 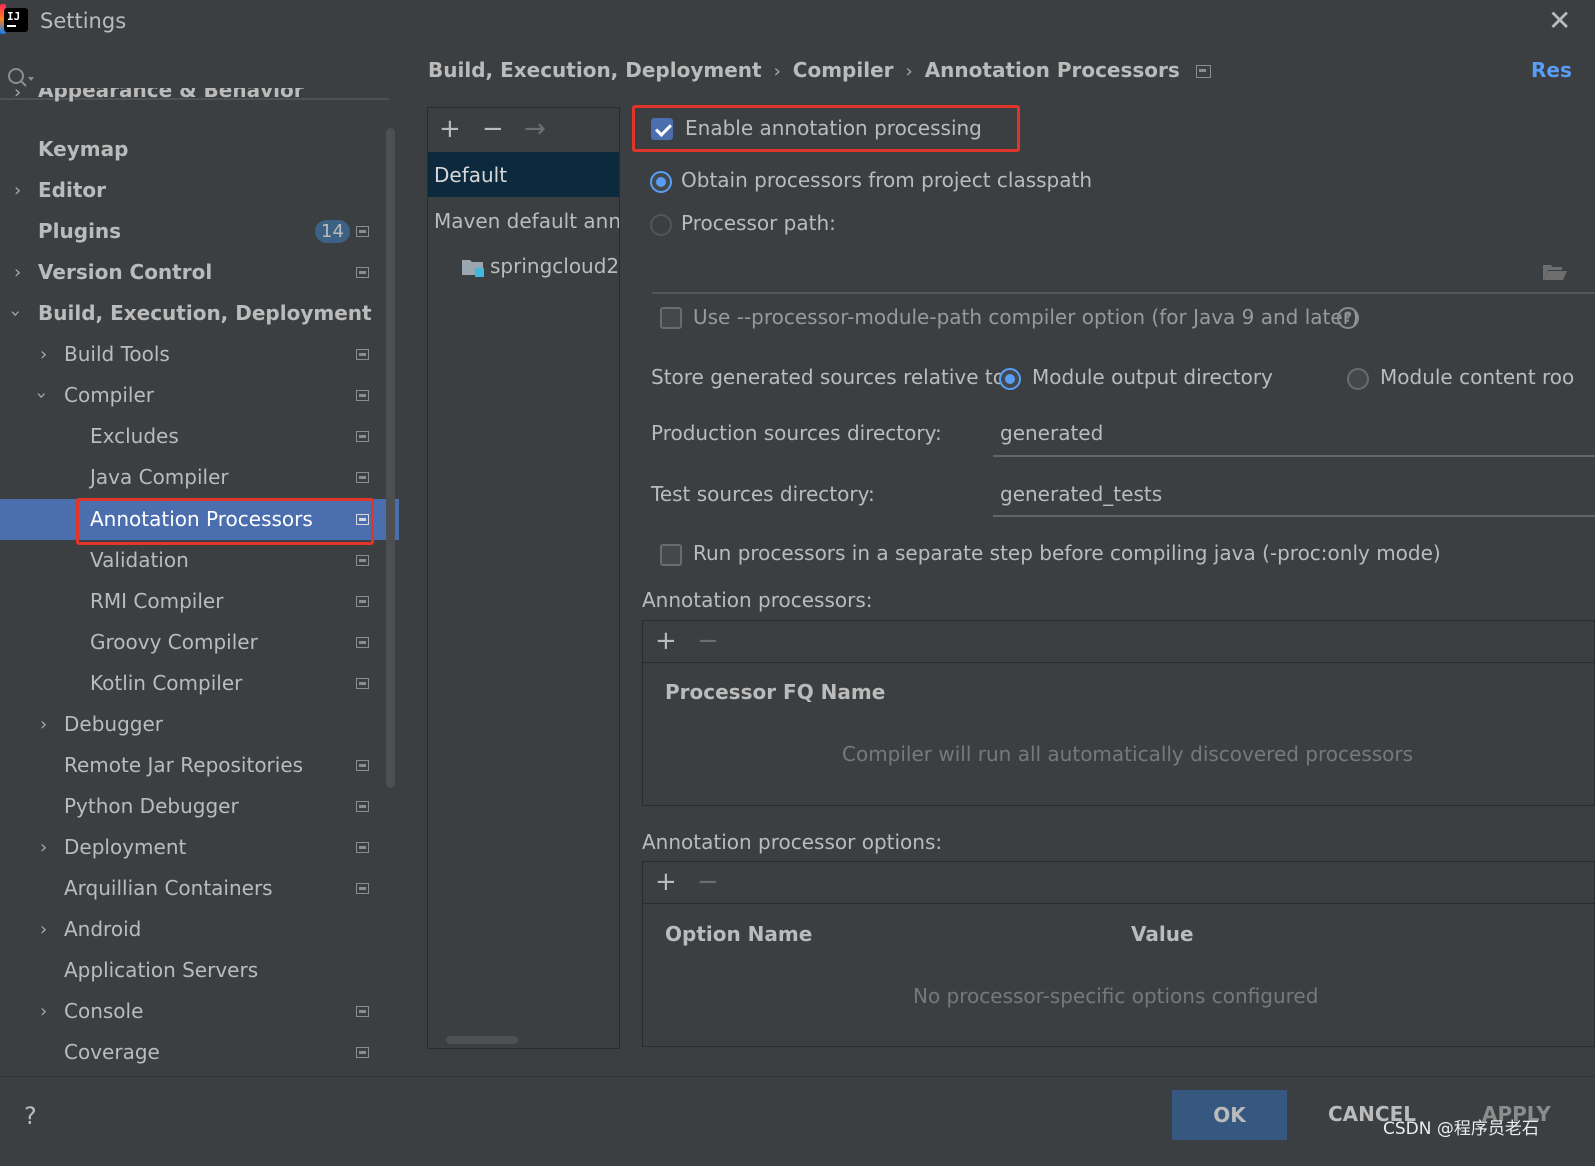 What do you see at coordinates (199, 272) in the screenshot?
I see `sidebar-item-version-control: › Version Control` at bounding box center [199, 272].